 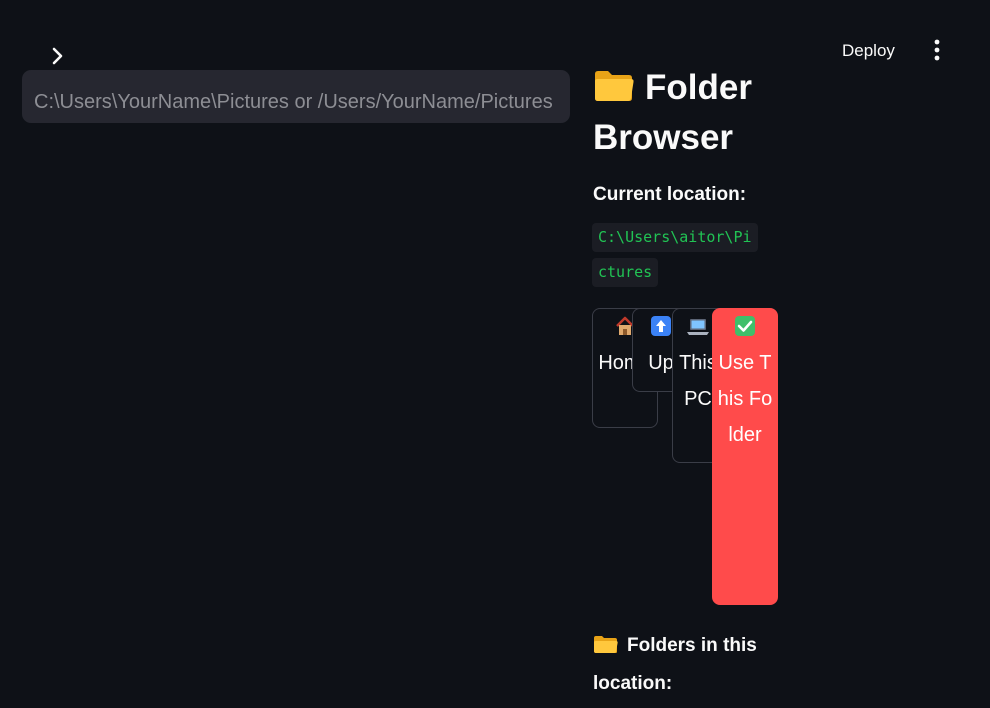 What do you see at coordinates (296, 96) in the screenshot?
I see `folder-path-input` at bounding box center [296, 96].